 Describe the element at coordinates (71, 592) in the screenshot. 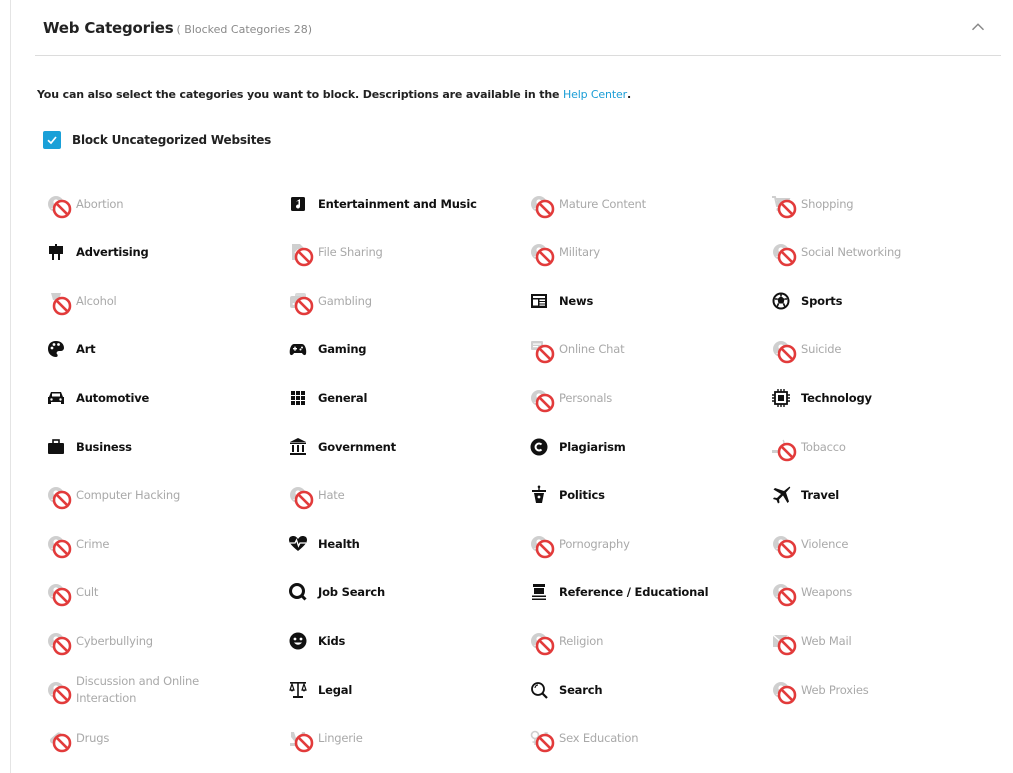

I see `category-cult: Cult` at that location.